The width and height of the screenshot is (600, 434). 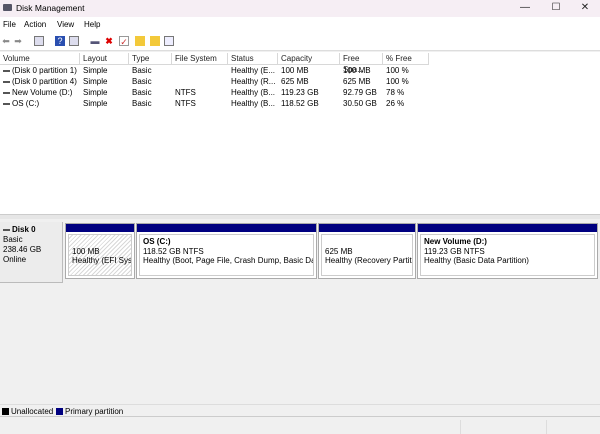 What do you see at coordinates (169, 41) in the screenshot?
I see `view-icon` at bounding box center [169, 41].